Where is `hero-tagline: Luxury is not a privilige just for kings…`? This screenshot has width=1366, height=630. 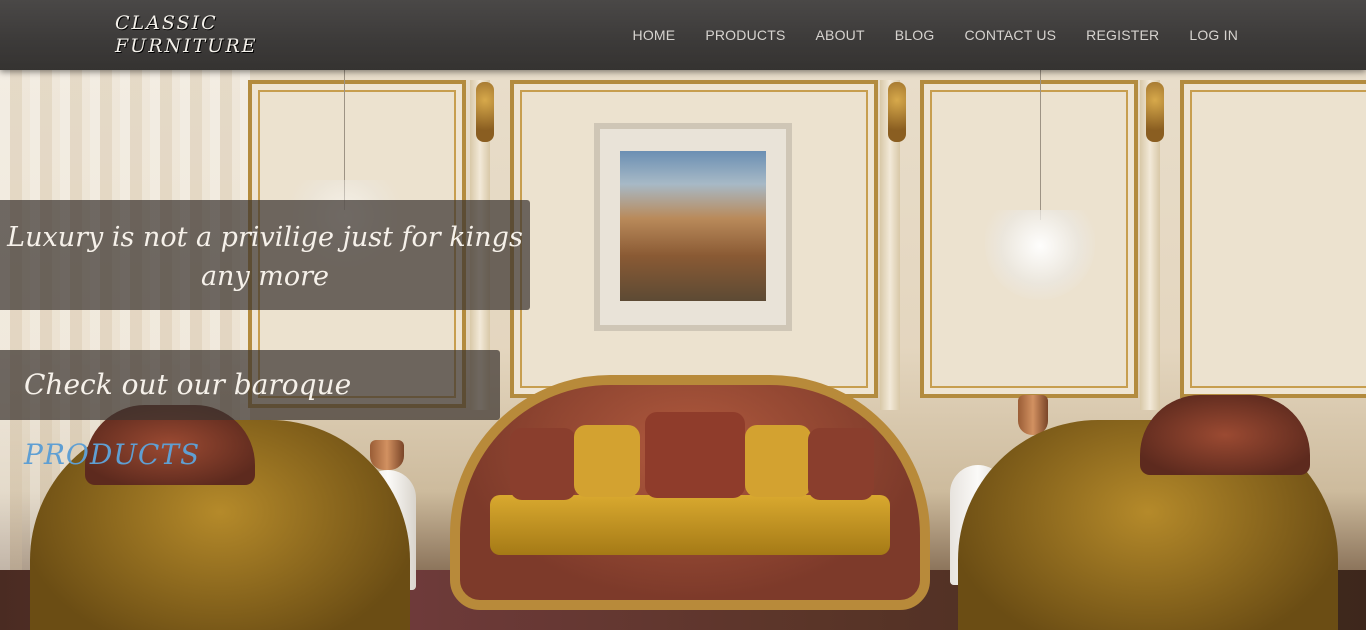
hero-tagline: Luxury is not a privilige just for kings… is located at coordinates (265, 257).